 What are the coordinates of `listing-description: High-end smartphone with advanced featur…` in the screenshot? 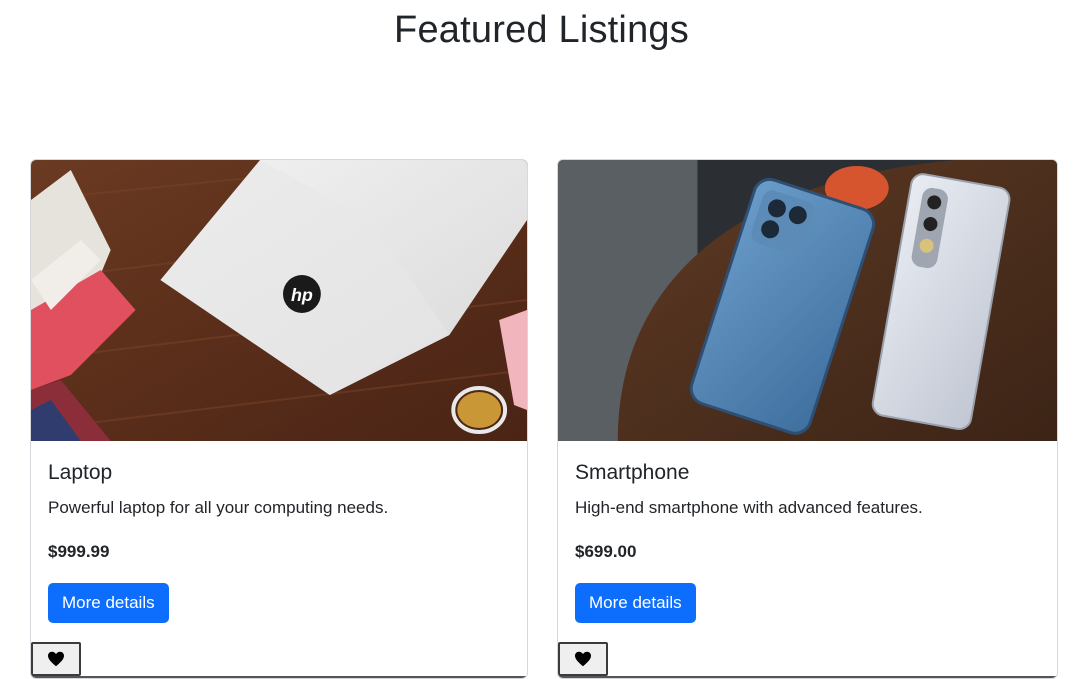 It's located at (749, 507).